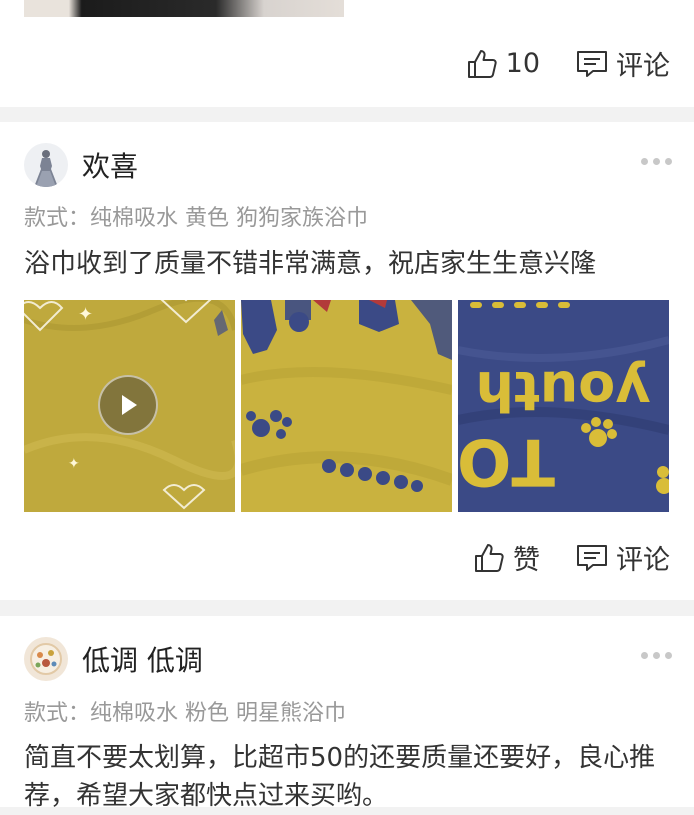 The height and width of the screenshot is (815, 694). Describe the element at coordinates (571, 557) in the screenshot. I see `review-actions: 赞 评论` at that location.